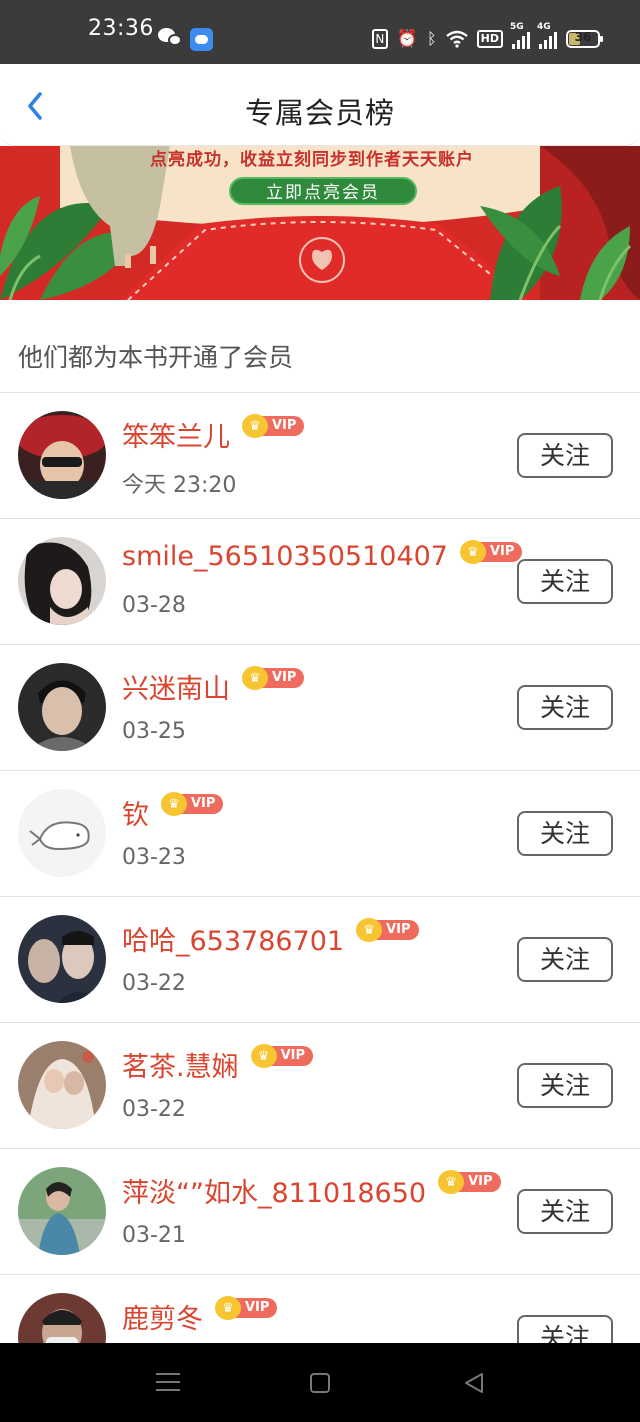 Image resolution: width=640 pixels, height=1422 pixels. I want to click on member-name: 兴迷南山, so click(176, 686).